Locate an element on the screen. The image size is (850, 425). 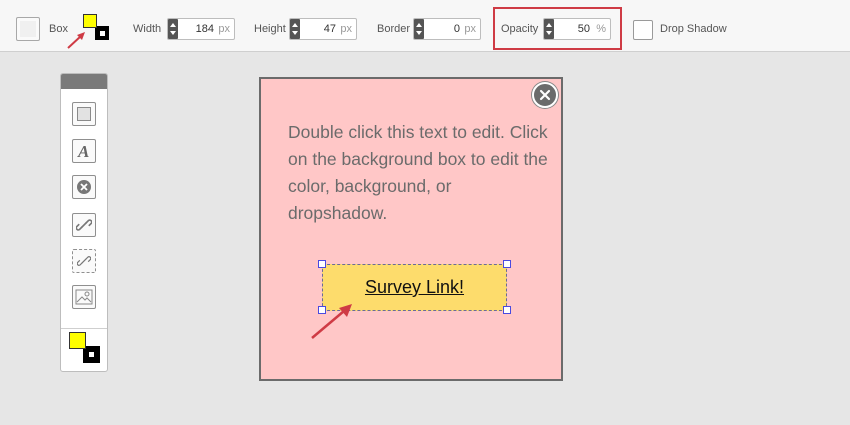
text-tool-icon: A is located at coordinates (84, 151).